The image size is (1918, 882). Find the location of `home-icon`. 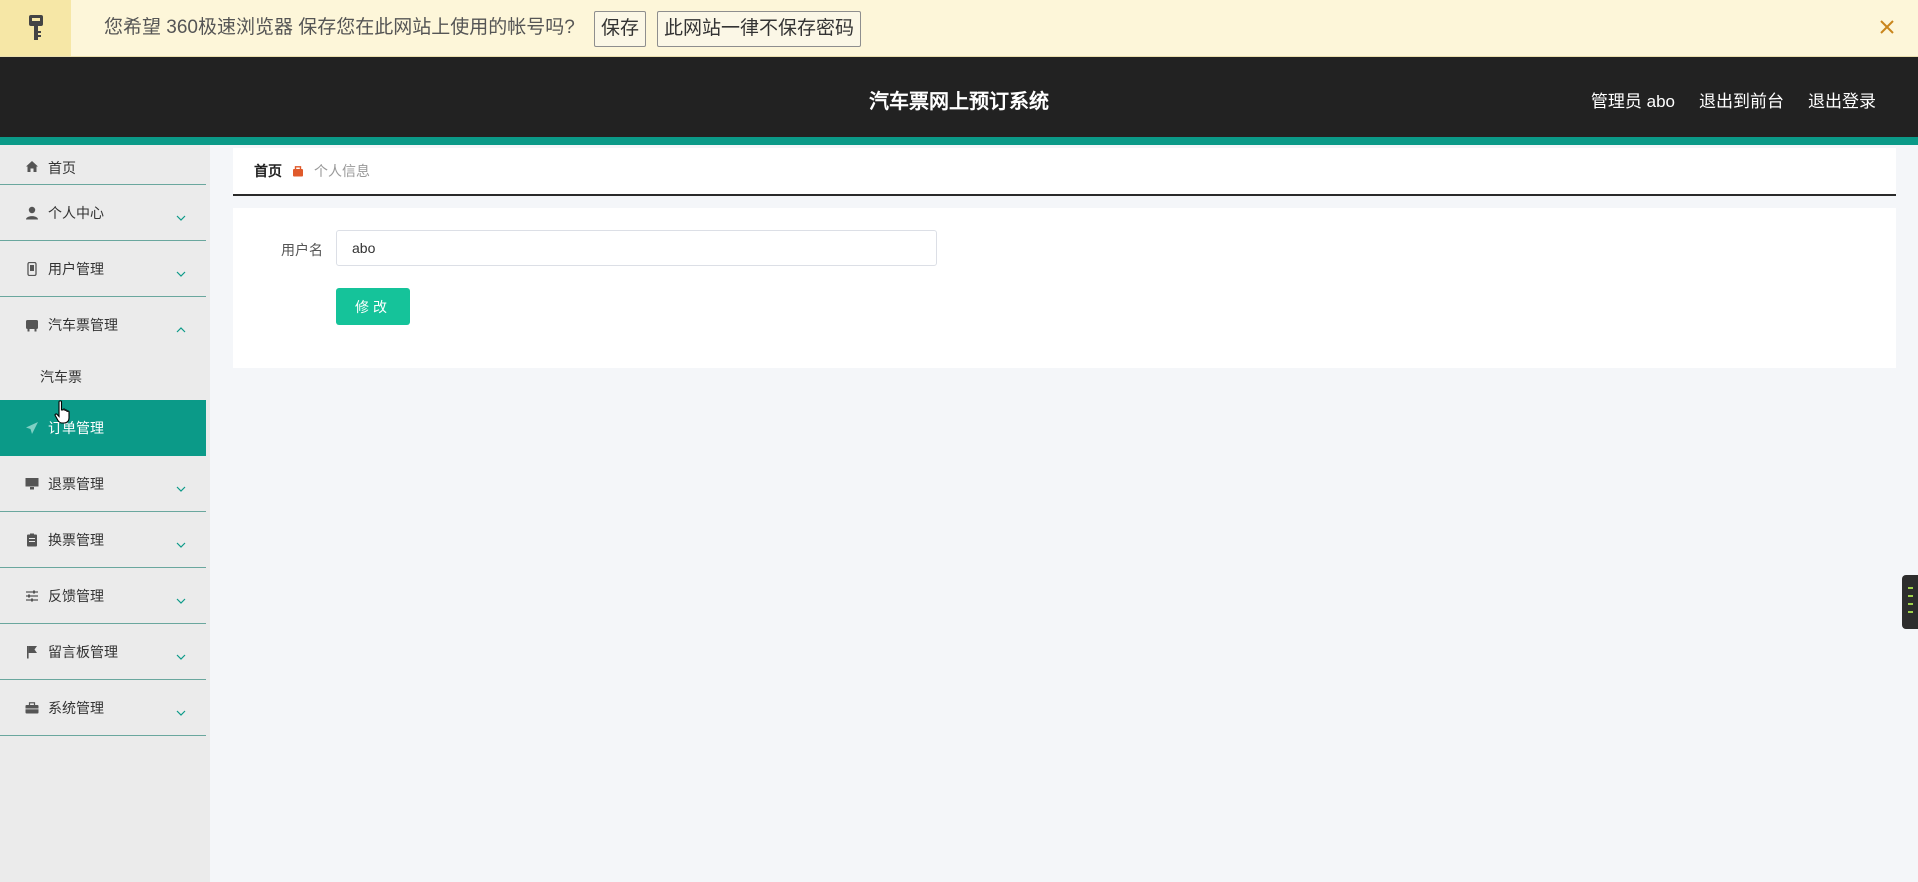

home-icon is located at coordinates (32, 166).